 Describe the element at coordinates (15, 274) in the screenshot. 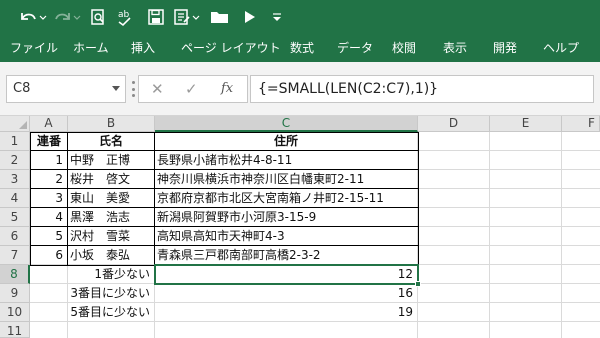

I see `row-header-8: 8` at that location.